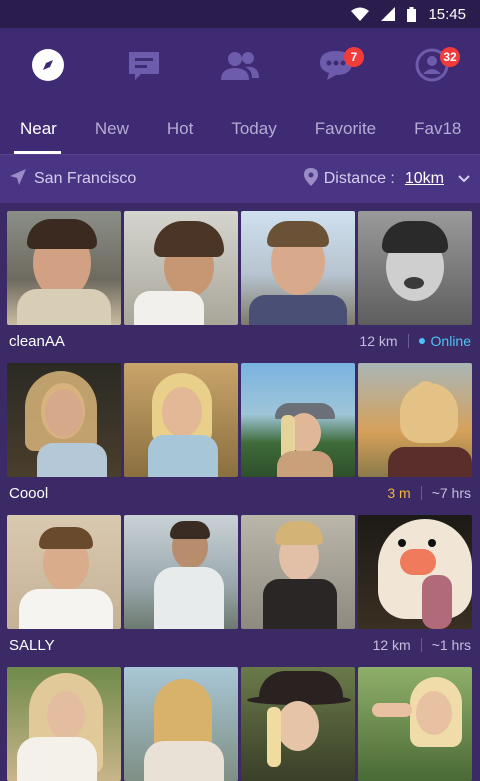 The image size is (480, 781). What do you see at coordinates (432, 67) in the screenshot?
I see `nav-profile-button: 32` at bounding box center [432, 67].